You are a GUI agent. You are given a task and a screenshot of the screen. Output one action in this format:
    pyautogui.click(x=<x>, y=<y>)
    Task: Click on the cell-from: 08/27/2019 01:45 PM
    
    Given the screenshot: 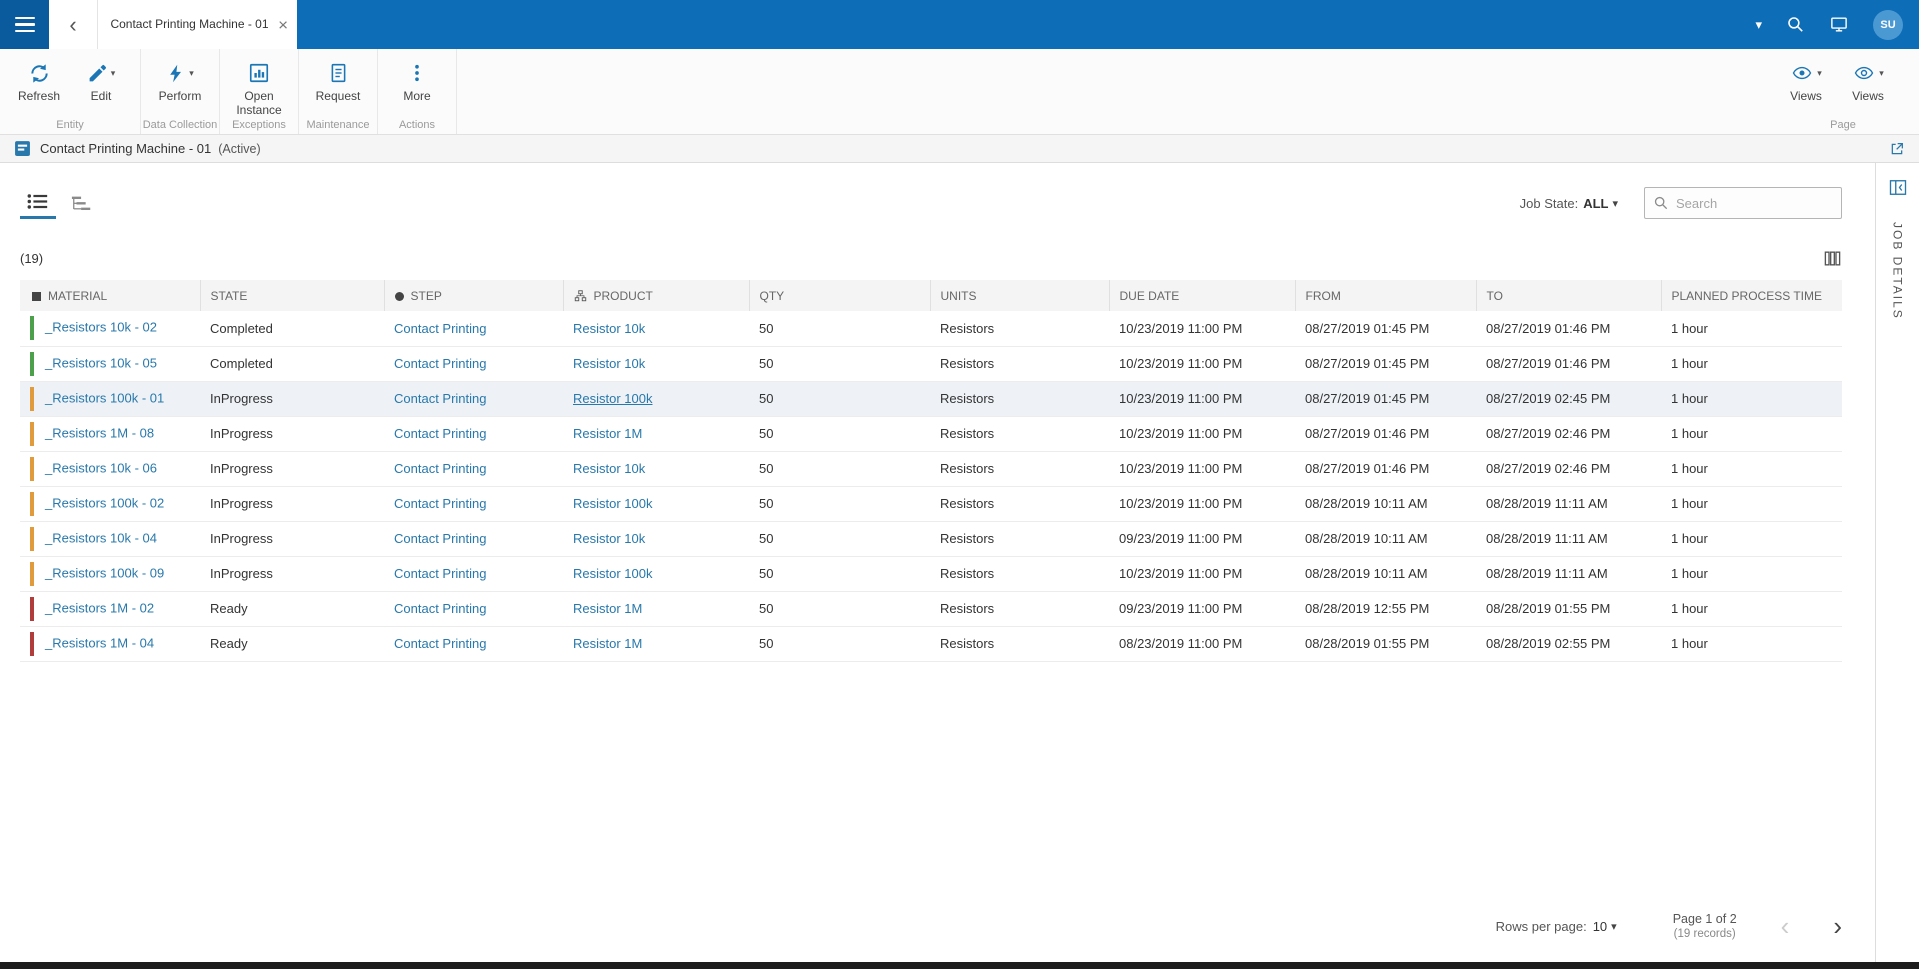 What is the action you would take?
    pyautogui.click(x=1385, y=399)
    